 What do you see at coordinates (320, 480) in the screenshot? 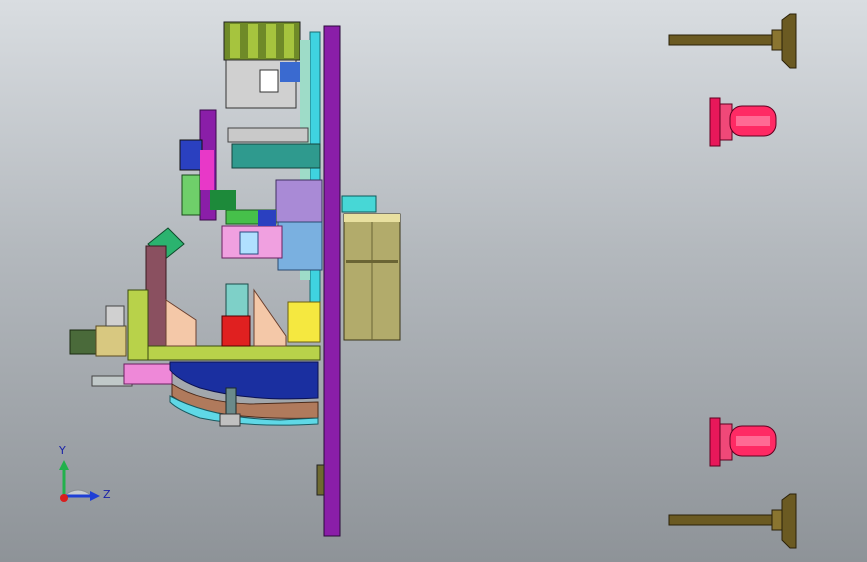
I see `plate-bracket` at bounding box center [320, 480].